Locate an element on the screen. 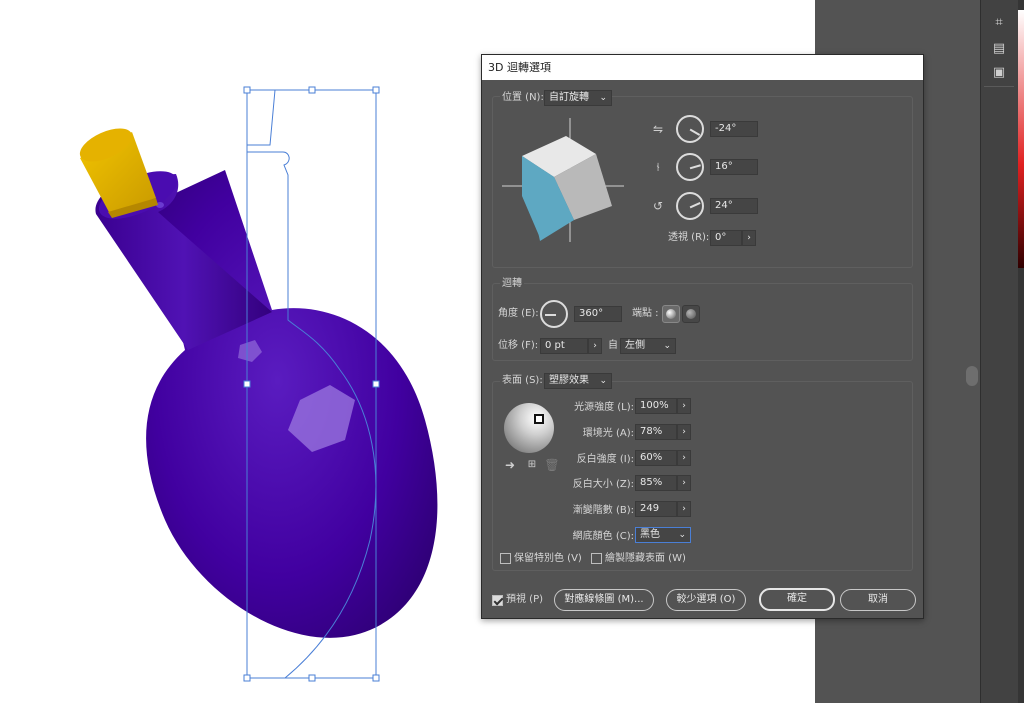 The height and width of the screenshot is (703, 1024). blend-steps-label: 漸變階數 (B): is located at coordinates (603, 510).